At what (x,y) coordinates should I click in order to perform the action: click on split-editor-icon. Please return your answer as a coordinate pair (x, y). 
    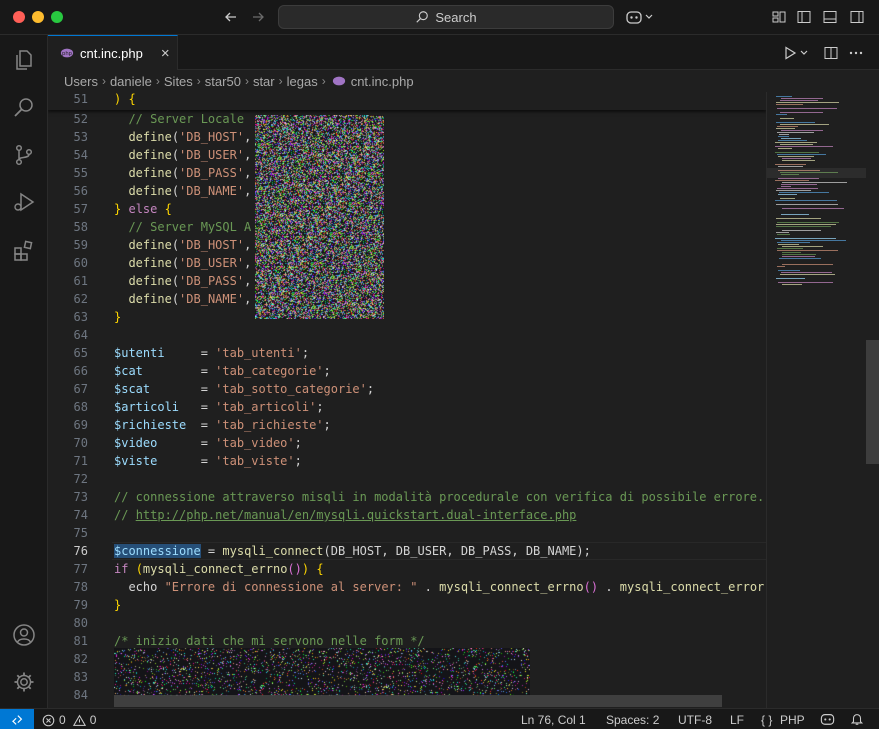
    Looking at the image, I should click on (831, 53).